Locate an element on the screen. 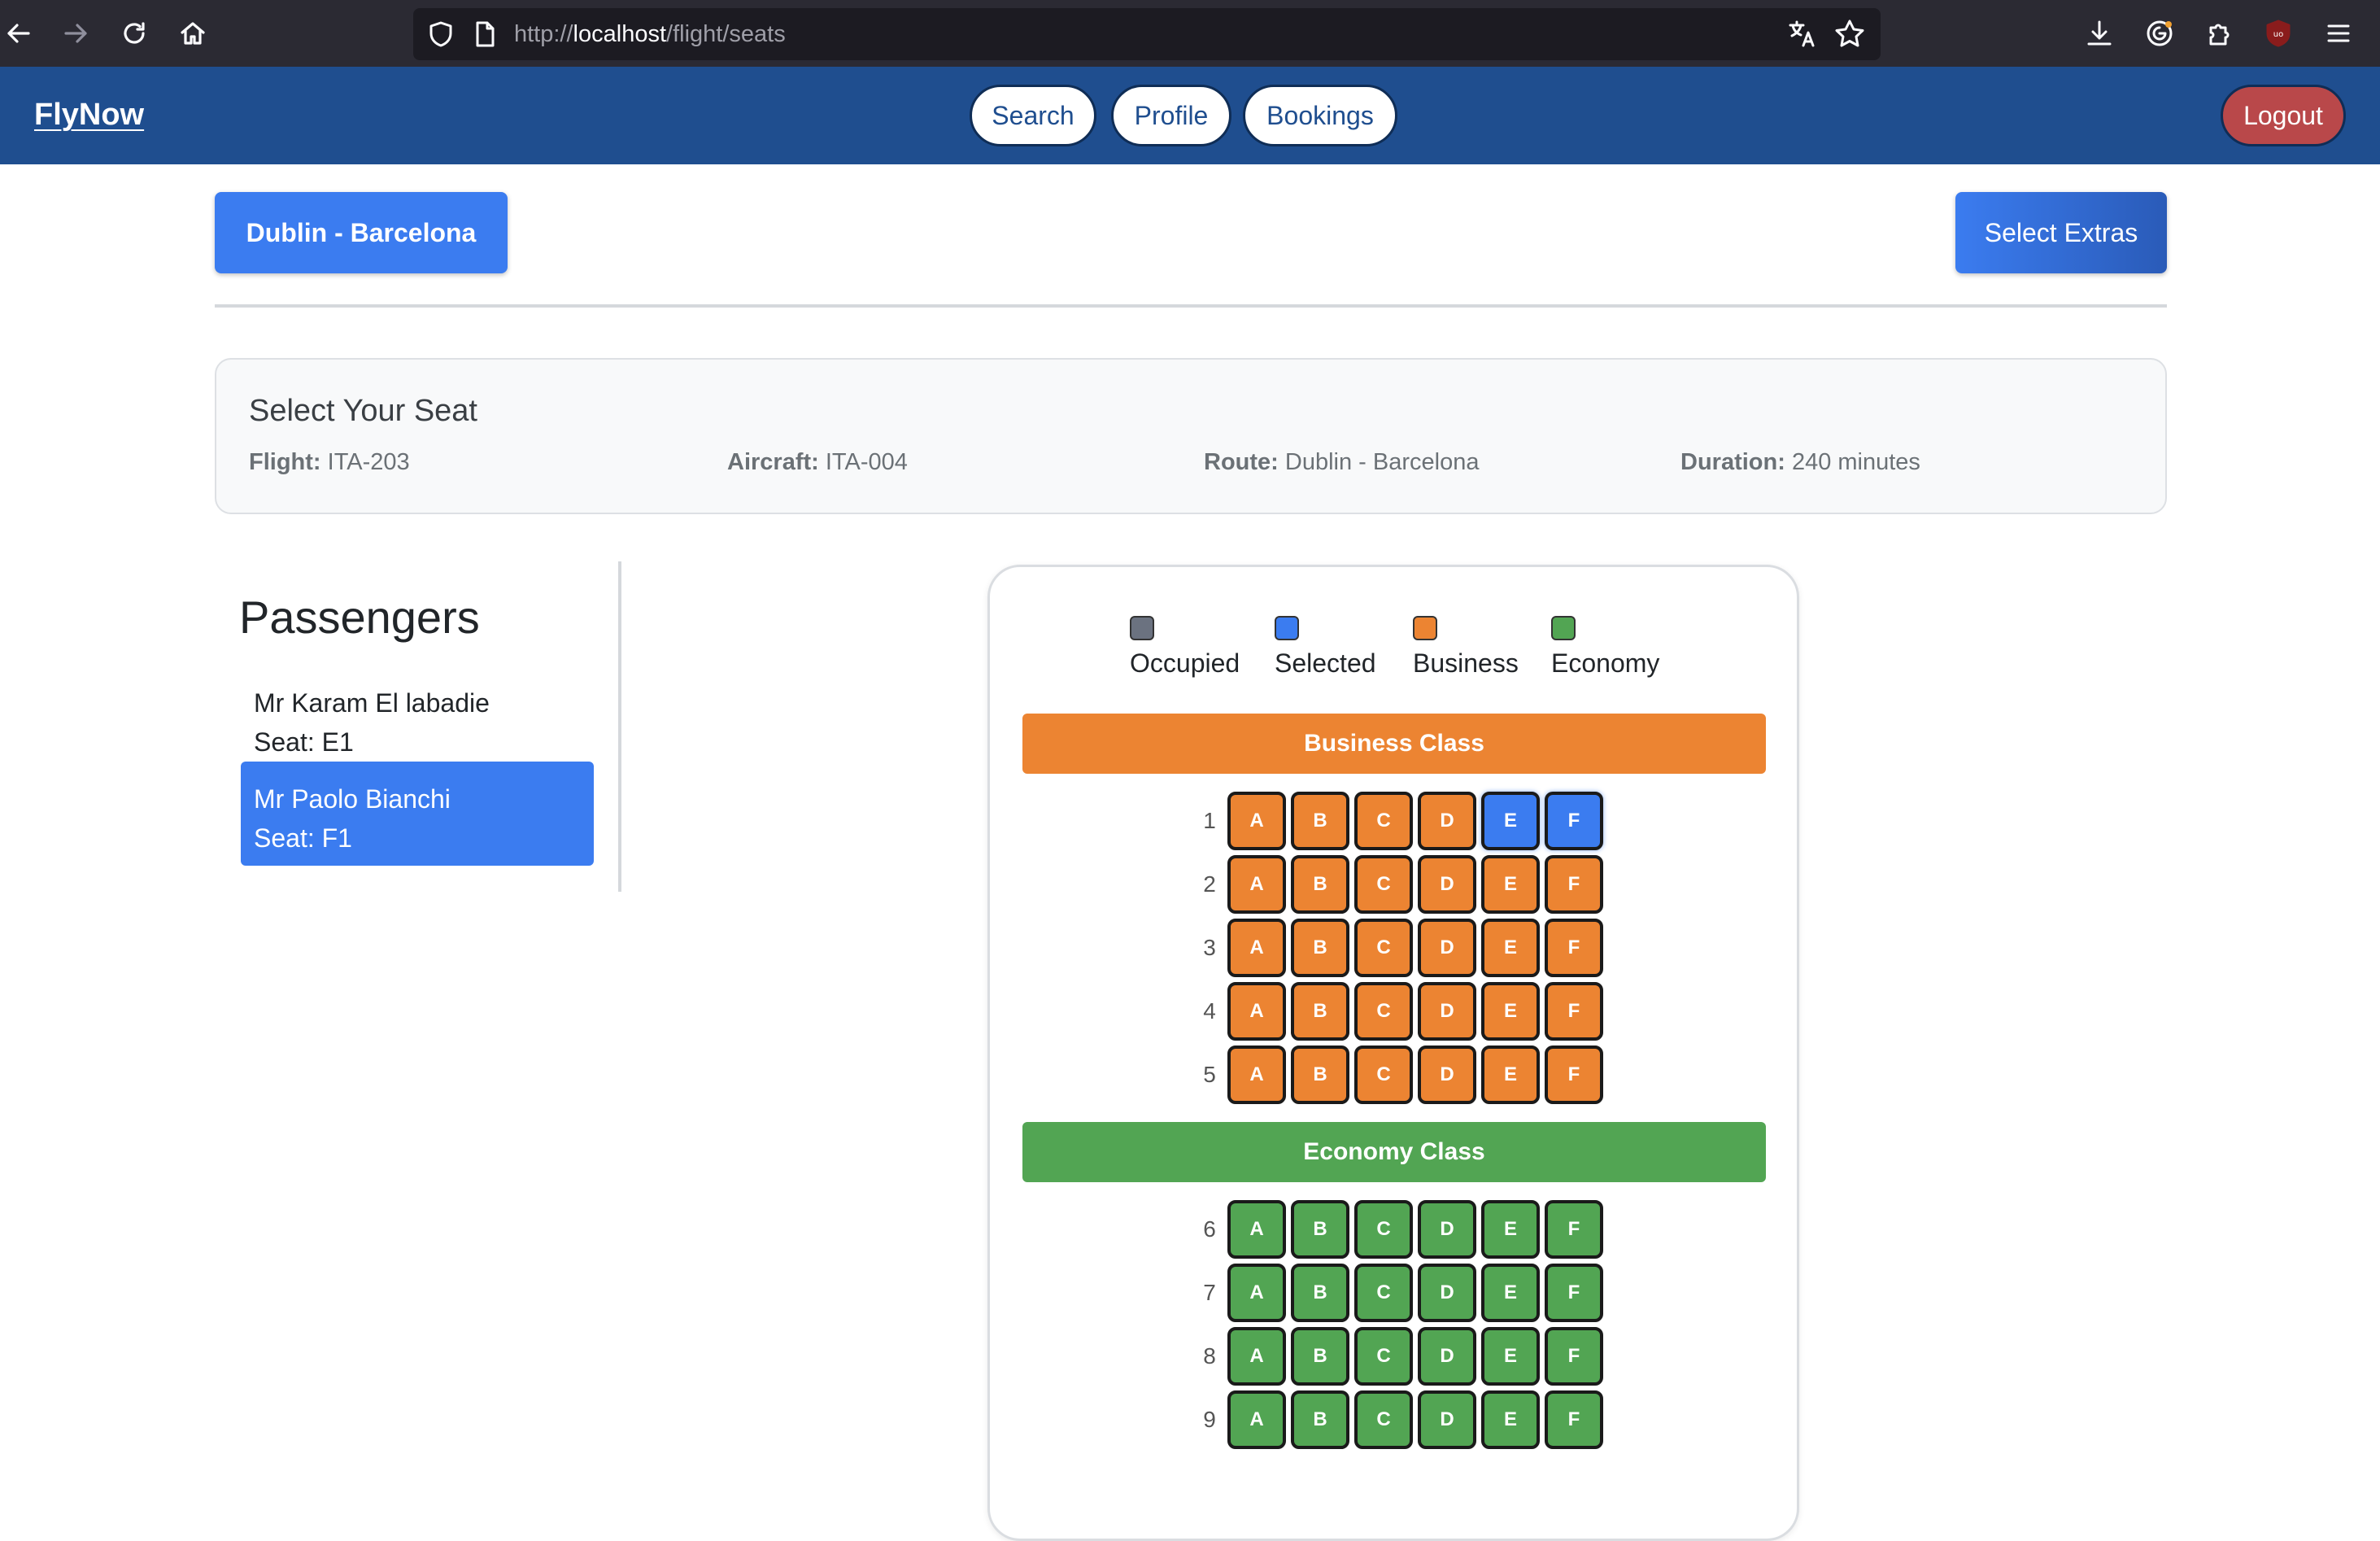  shield-icon is located at coordinates (441, 34).